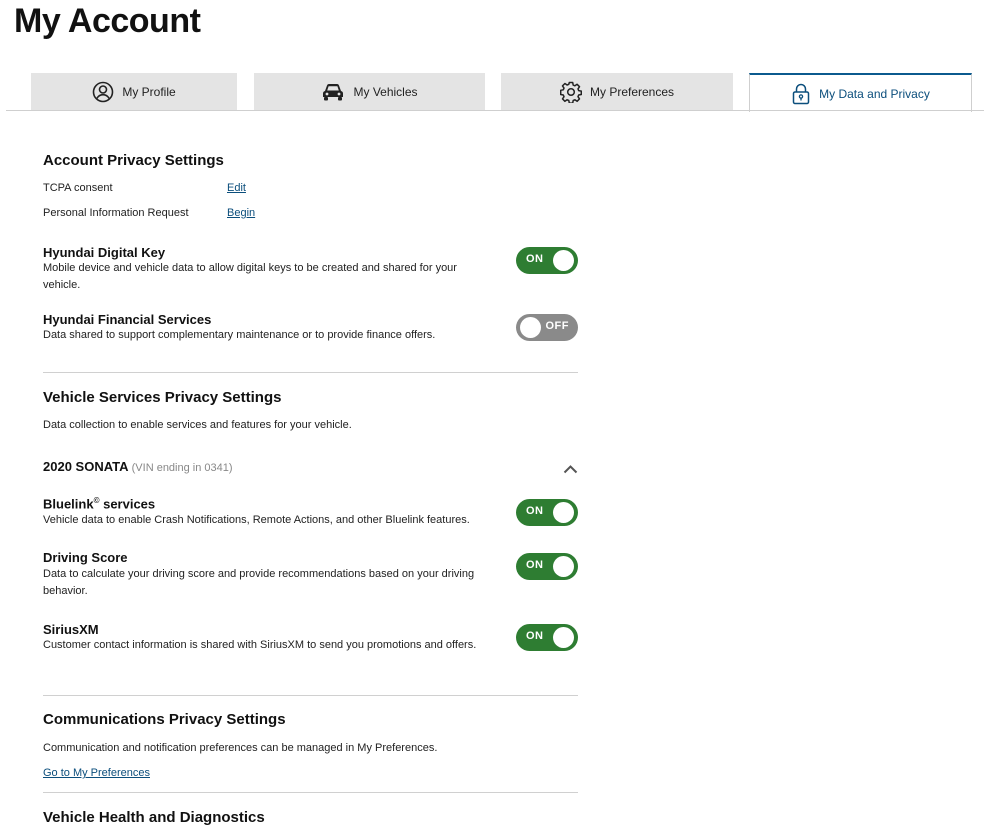 This screenshot has height=832, width=990. I want to click on tab-label: My Preferences, so click(632, 92).